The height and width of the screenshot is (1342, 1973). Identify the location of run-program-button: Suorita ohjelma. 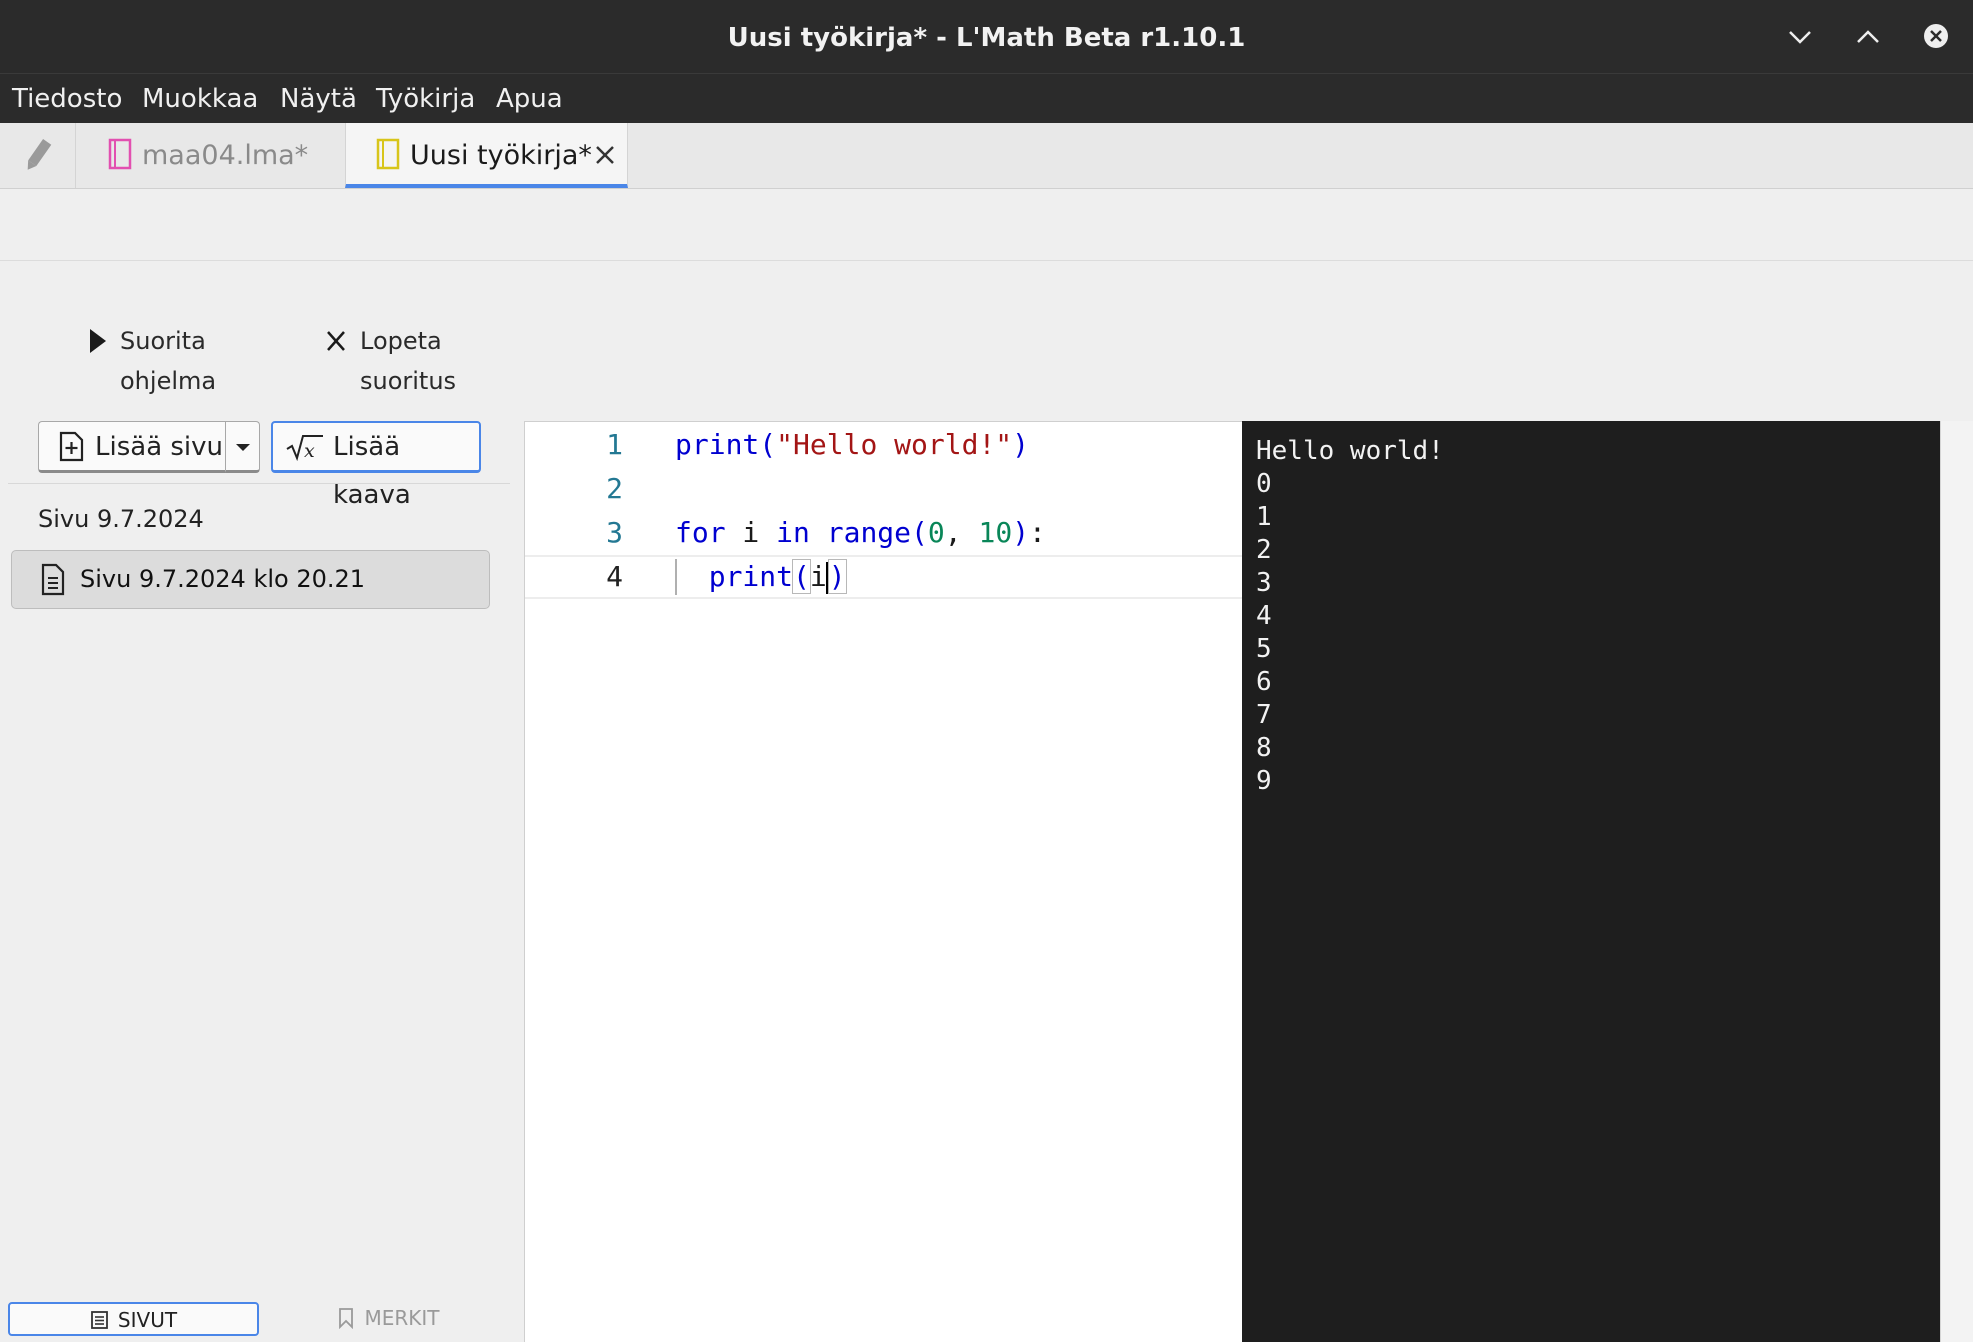
(189, 358).